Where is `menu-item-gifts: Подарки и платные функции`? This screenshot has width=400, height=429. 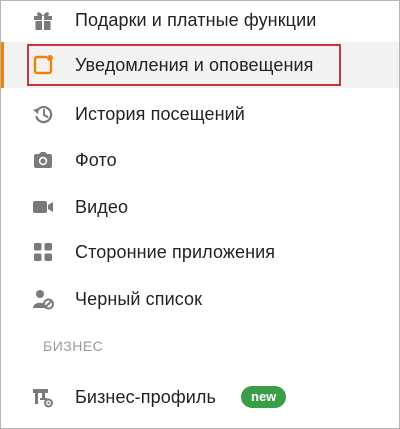
menu-item-gifts: Подарки и платные функции is located at coordinates (200, 22).